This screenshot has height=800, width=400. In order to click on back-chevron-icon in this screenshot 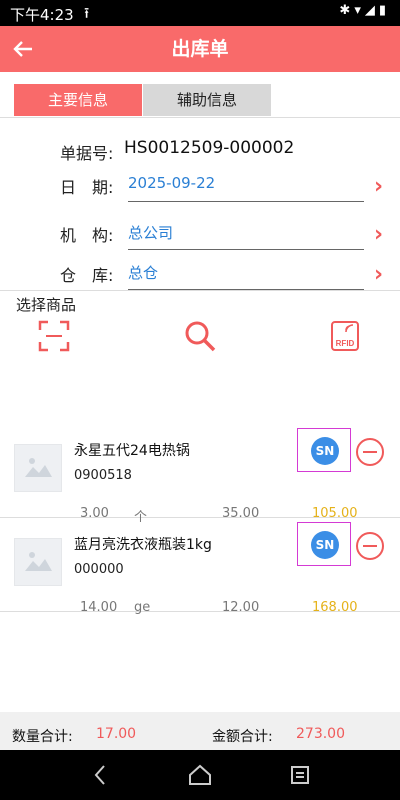, I will do `click(99, 775)`.